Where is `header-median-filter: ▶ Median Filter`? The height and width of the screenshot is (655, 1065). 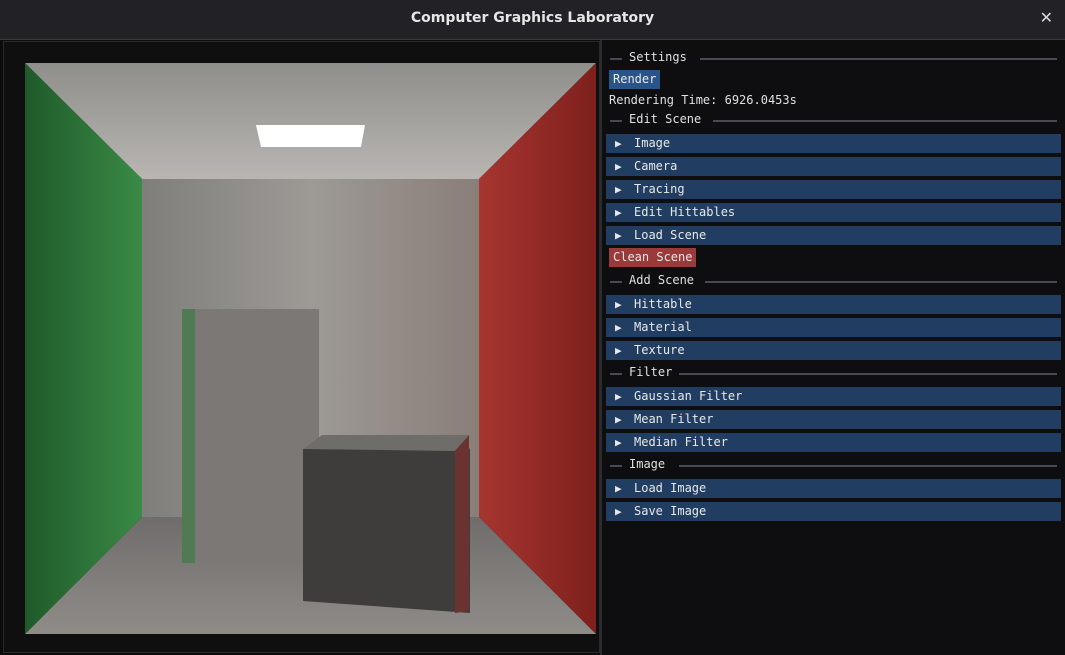
header-median-filter: ▶ Median Filter is located at coordinates (833, 442).